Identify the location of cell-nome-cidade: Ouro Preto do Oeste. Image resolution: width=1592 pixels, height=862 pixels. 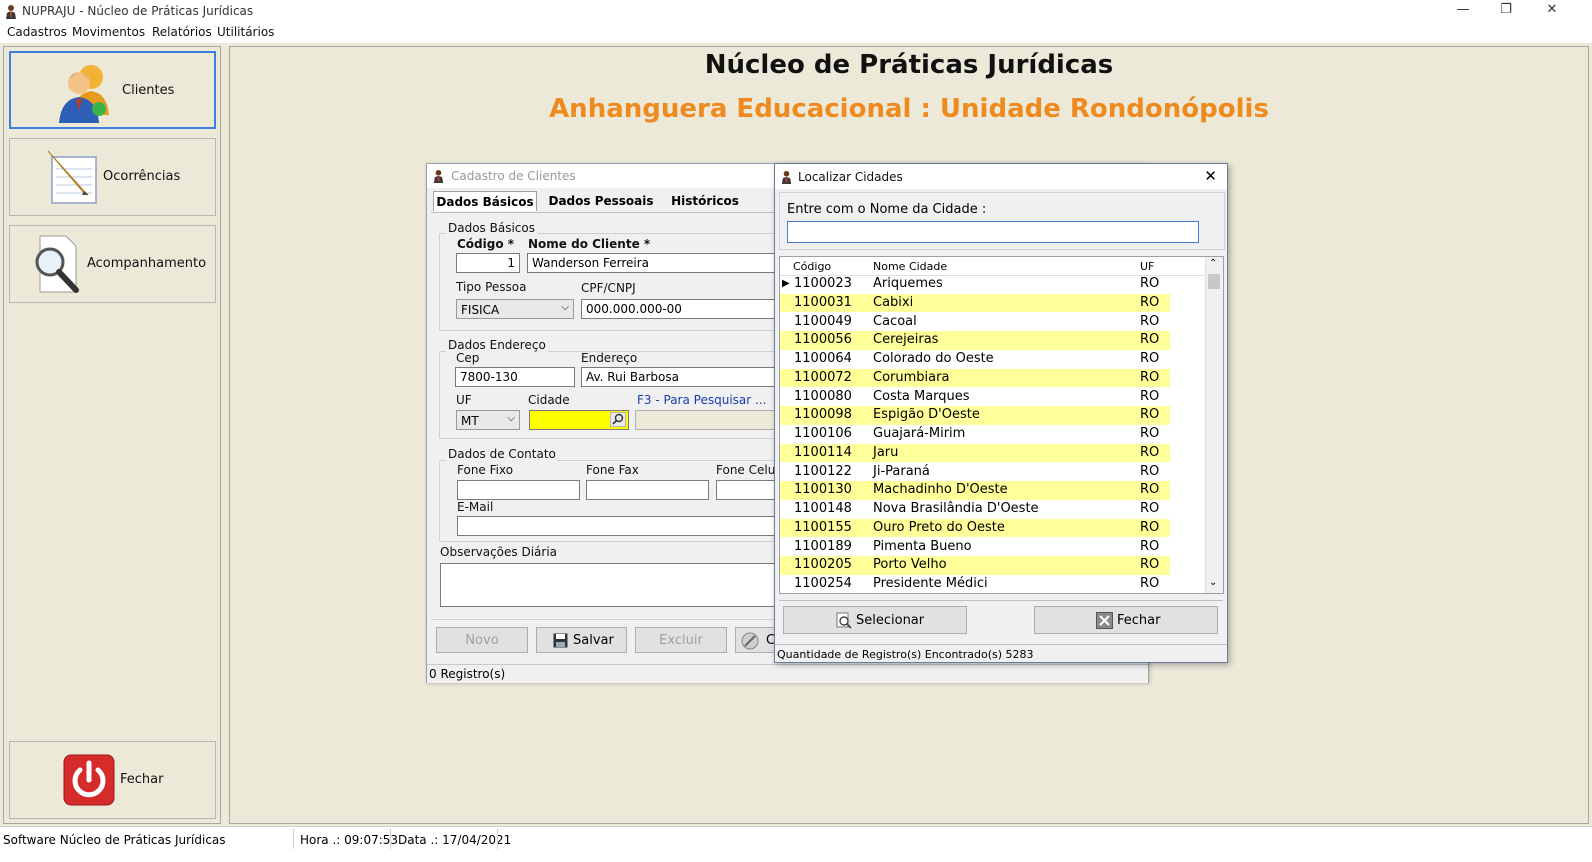
(939, 527).